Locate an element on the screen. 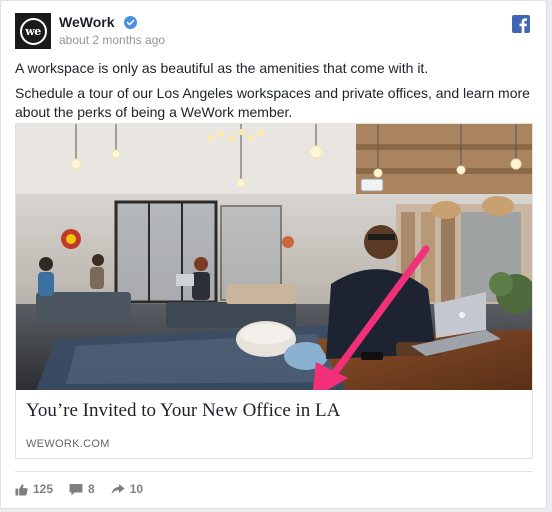  engagement-bar: 125 8 10 is located at coordinates (87, 489).